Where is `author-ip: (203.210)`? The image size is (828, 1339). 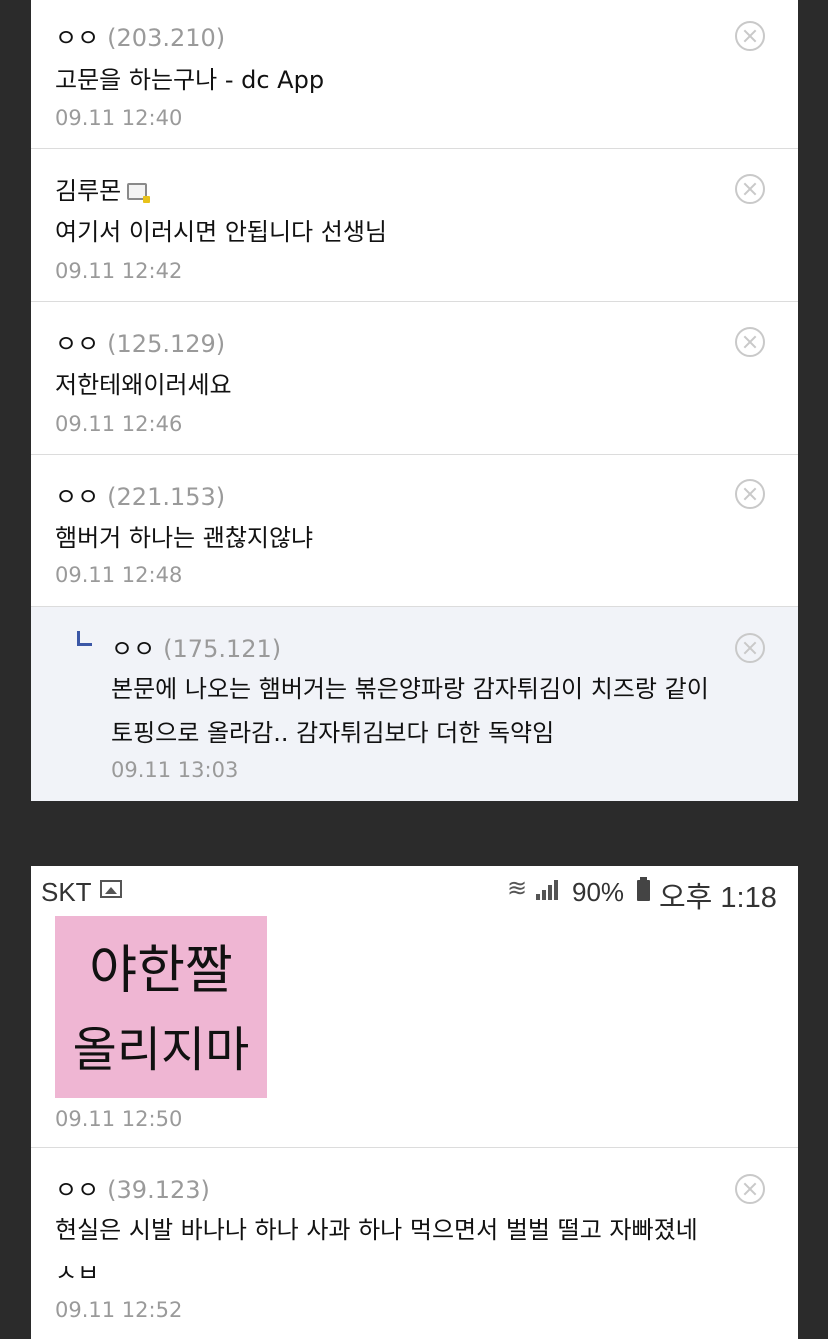 author-ip: (203.210) is located at coordinates (166, 38).